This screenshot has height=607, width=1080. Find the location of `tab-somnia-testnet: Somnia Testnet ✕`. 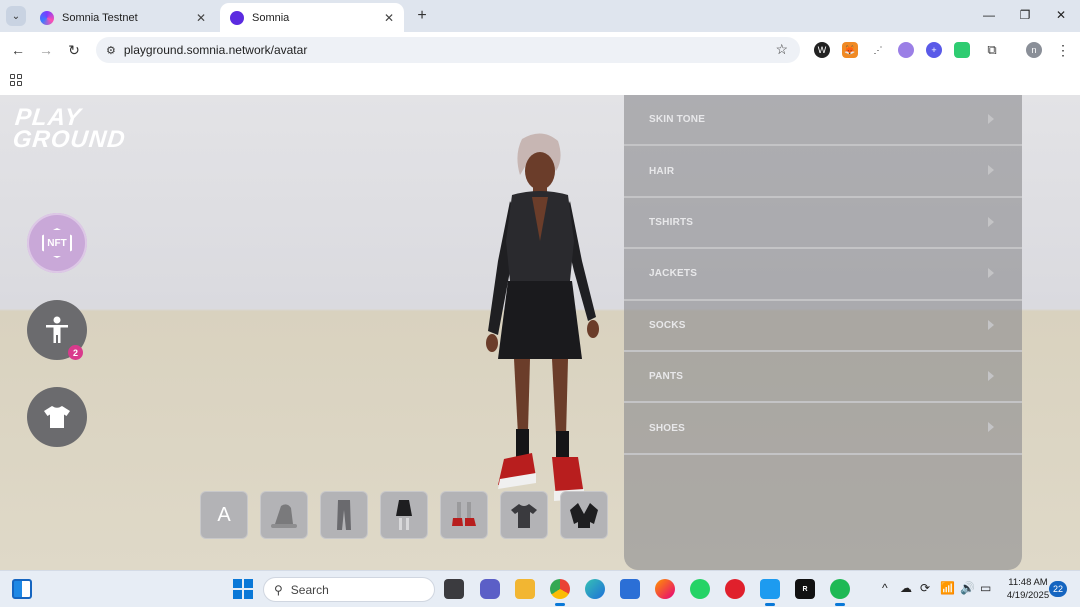

tab-somnia-testnet: Somnia Testnet ✕ is located at coordinates (123, 17).